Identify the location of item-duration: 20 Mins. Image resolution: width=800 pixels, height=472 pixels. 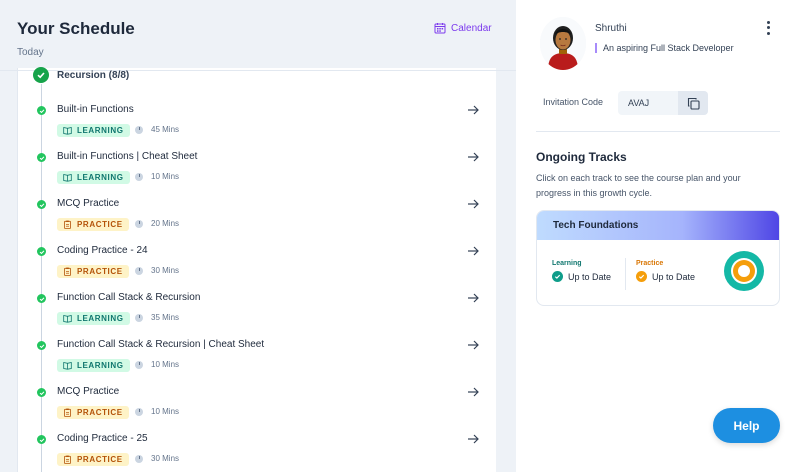
(157, 223).